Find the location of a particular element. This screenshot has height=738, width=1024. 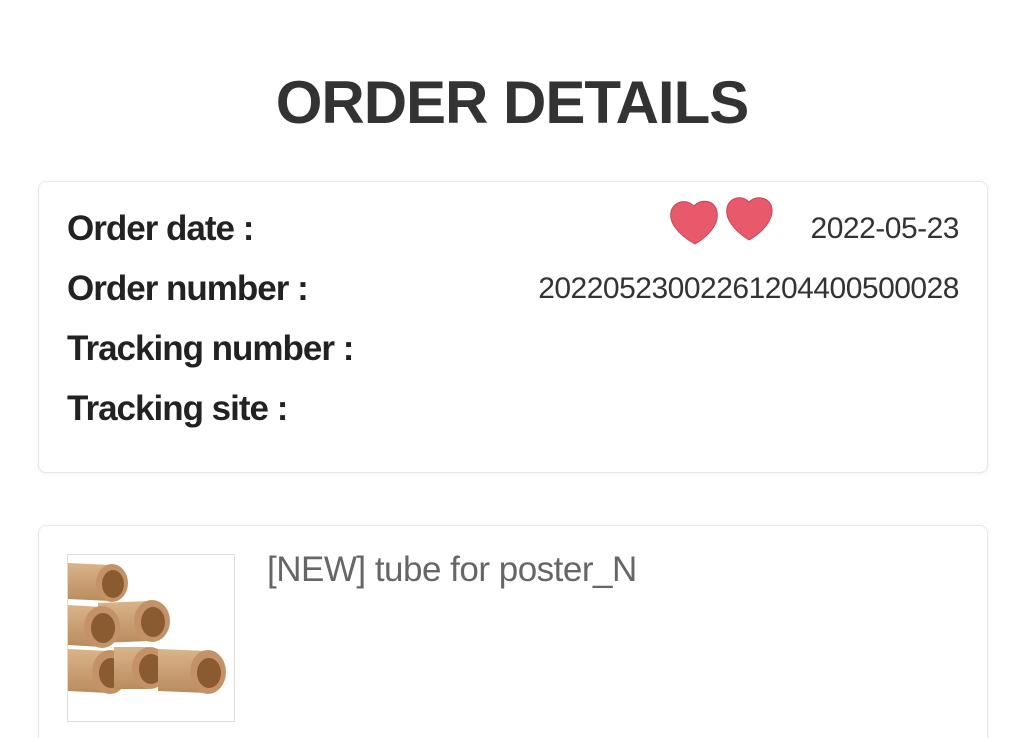

product-thumbnail is located at coordinates (151, 638).